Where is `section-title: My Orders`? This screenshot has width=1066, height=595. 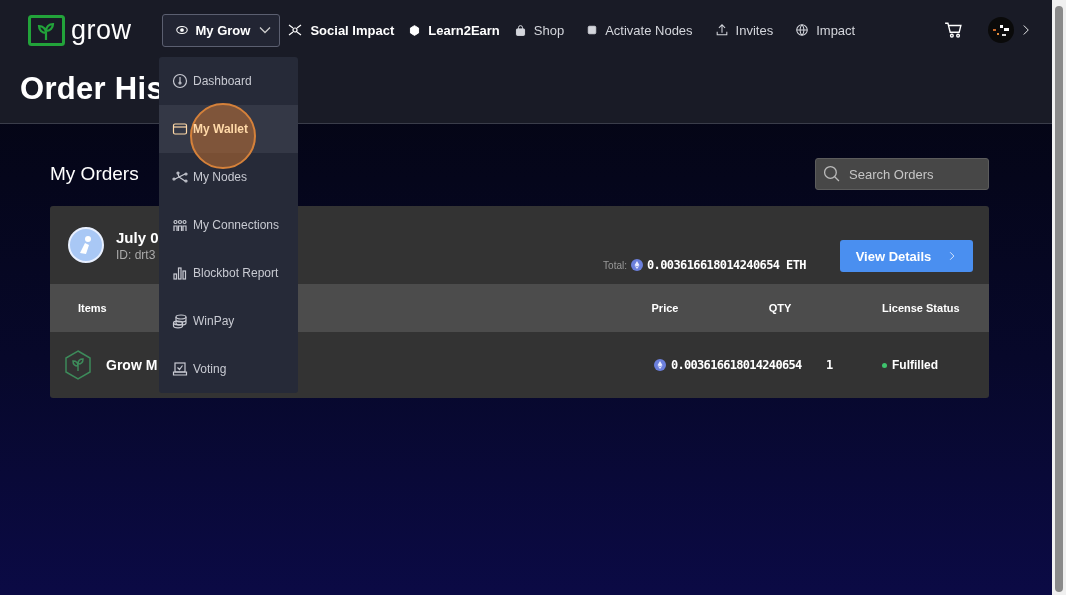
section-title: My Orders is located at coordinates (94, 174).